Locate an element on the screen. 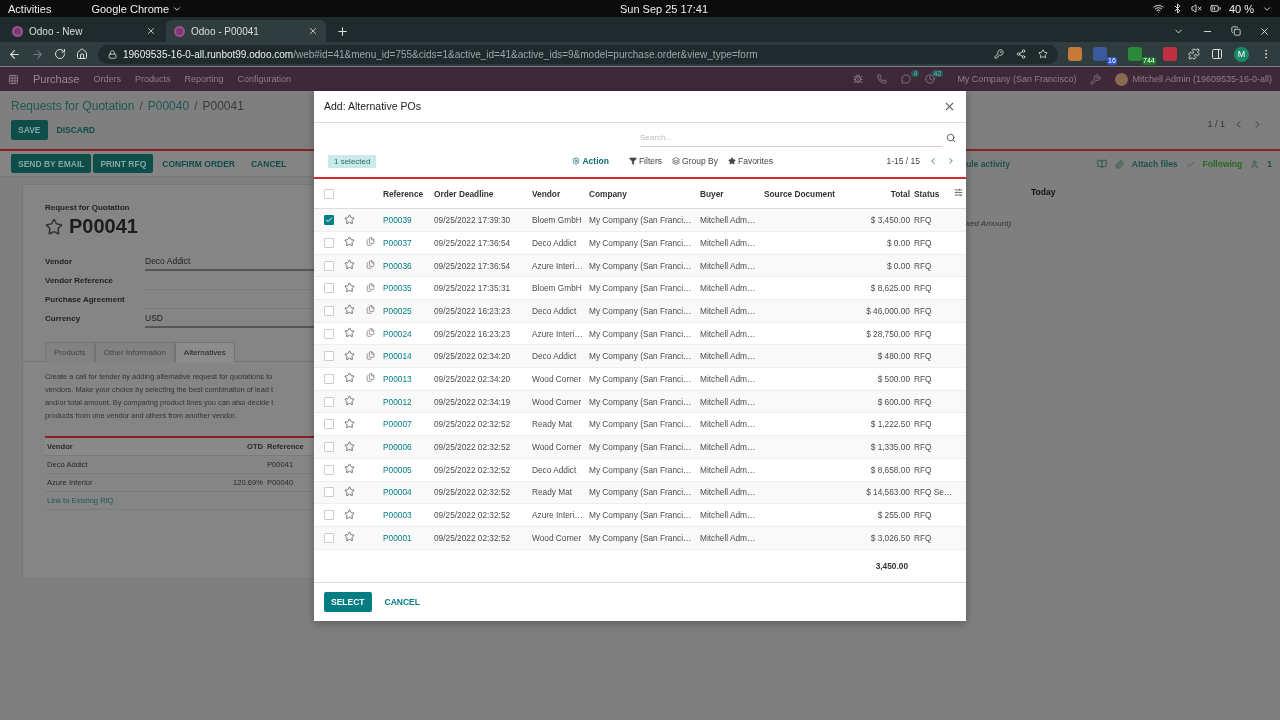 The height and width of the screenshot is (720, 1280). bug-icon is located at coordinates (858, 79).